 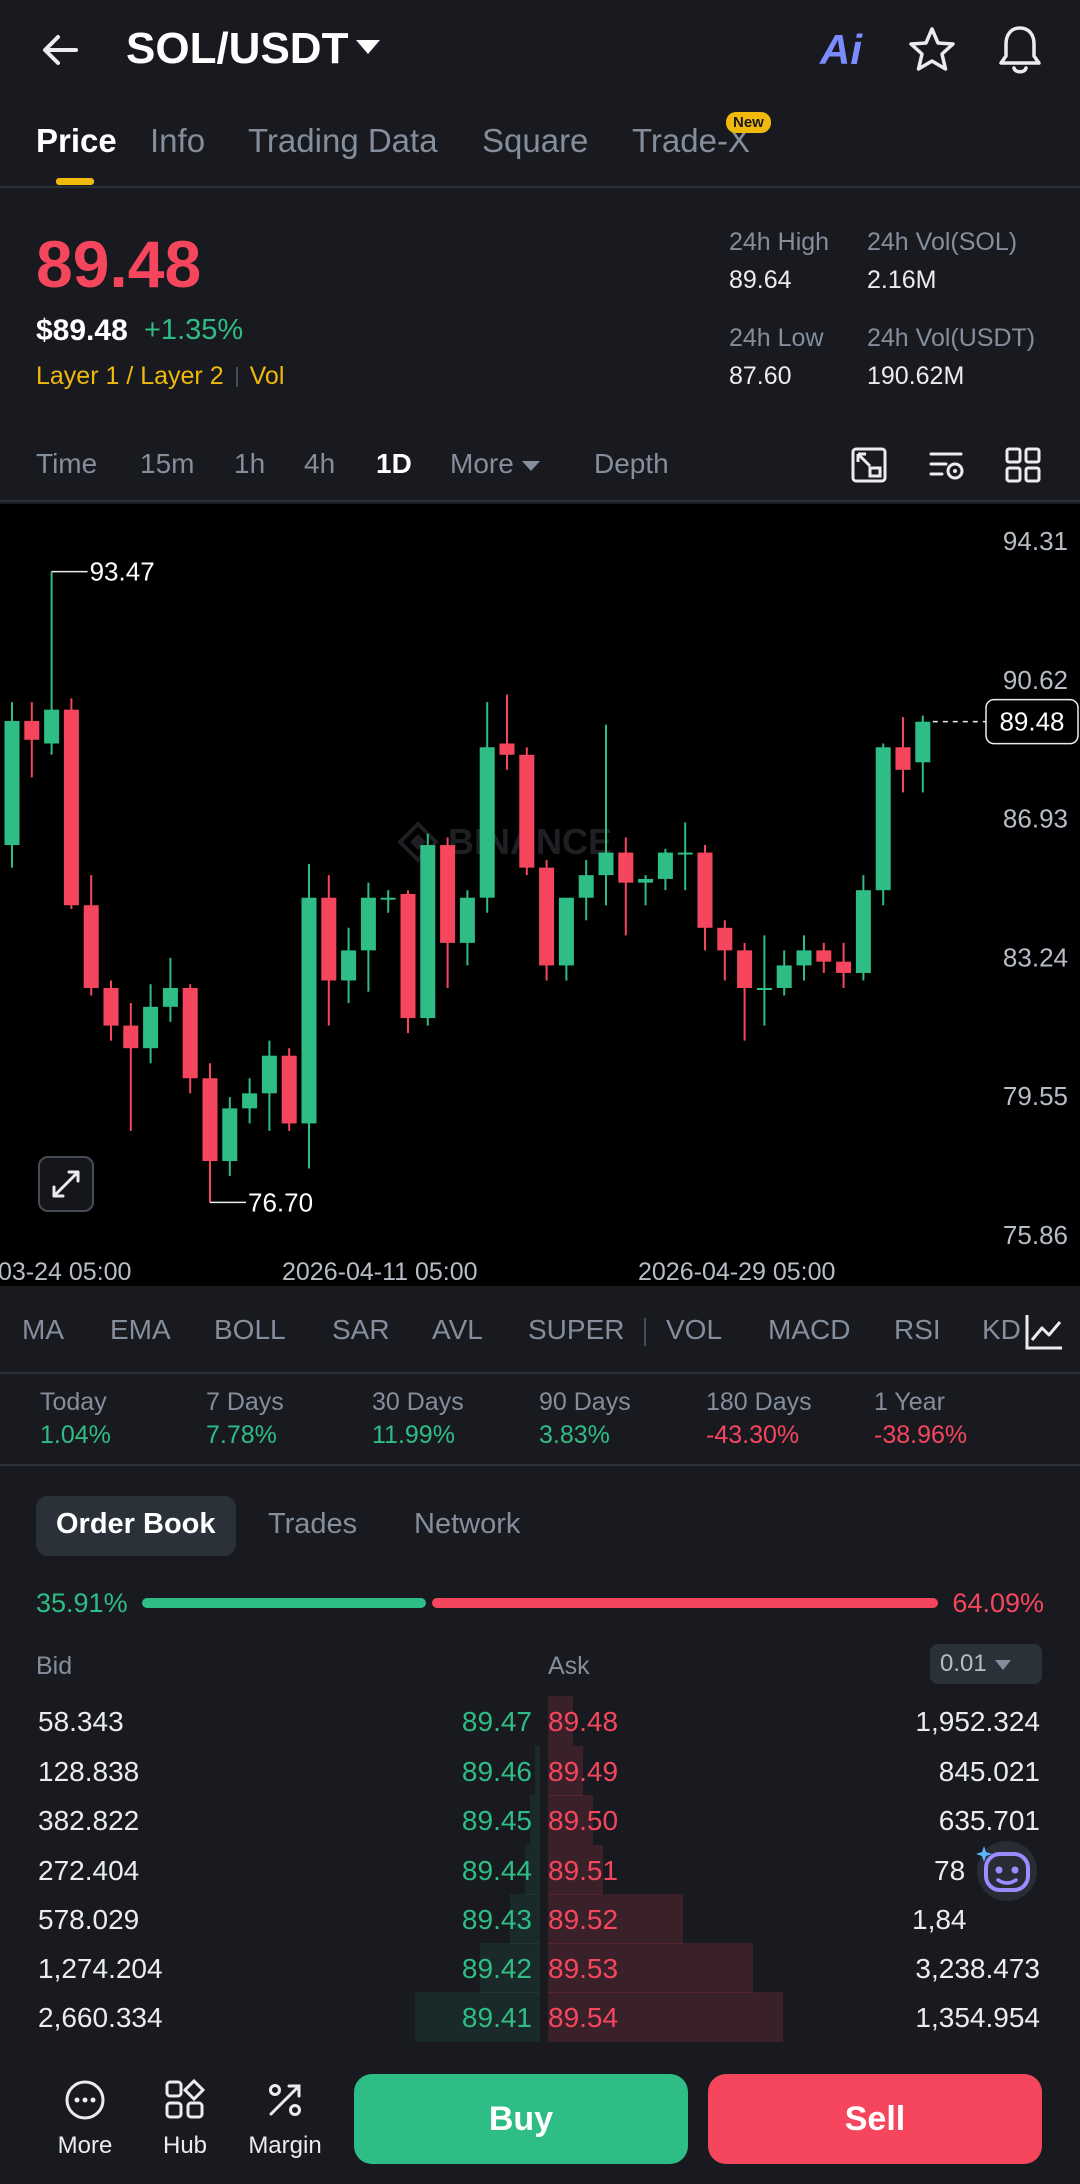 I want to click on order-book-row: 578.029 89.43 89.52 1,84, so click(x=540, y=1919).